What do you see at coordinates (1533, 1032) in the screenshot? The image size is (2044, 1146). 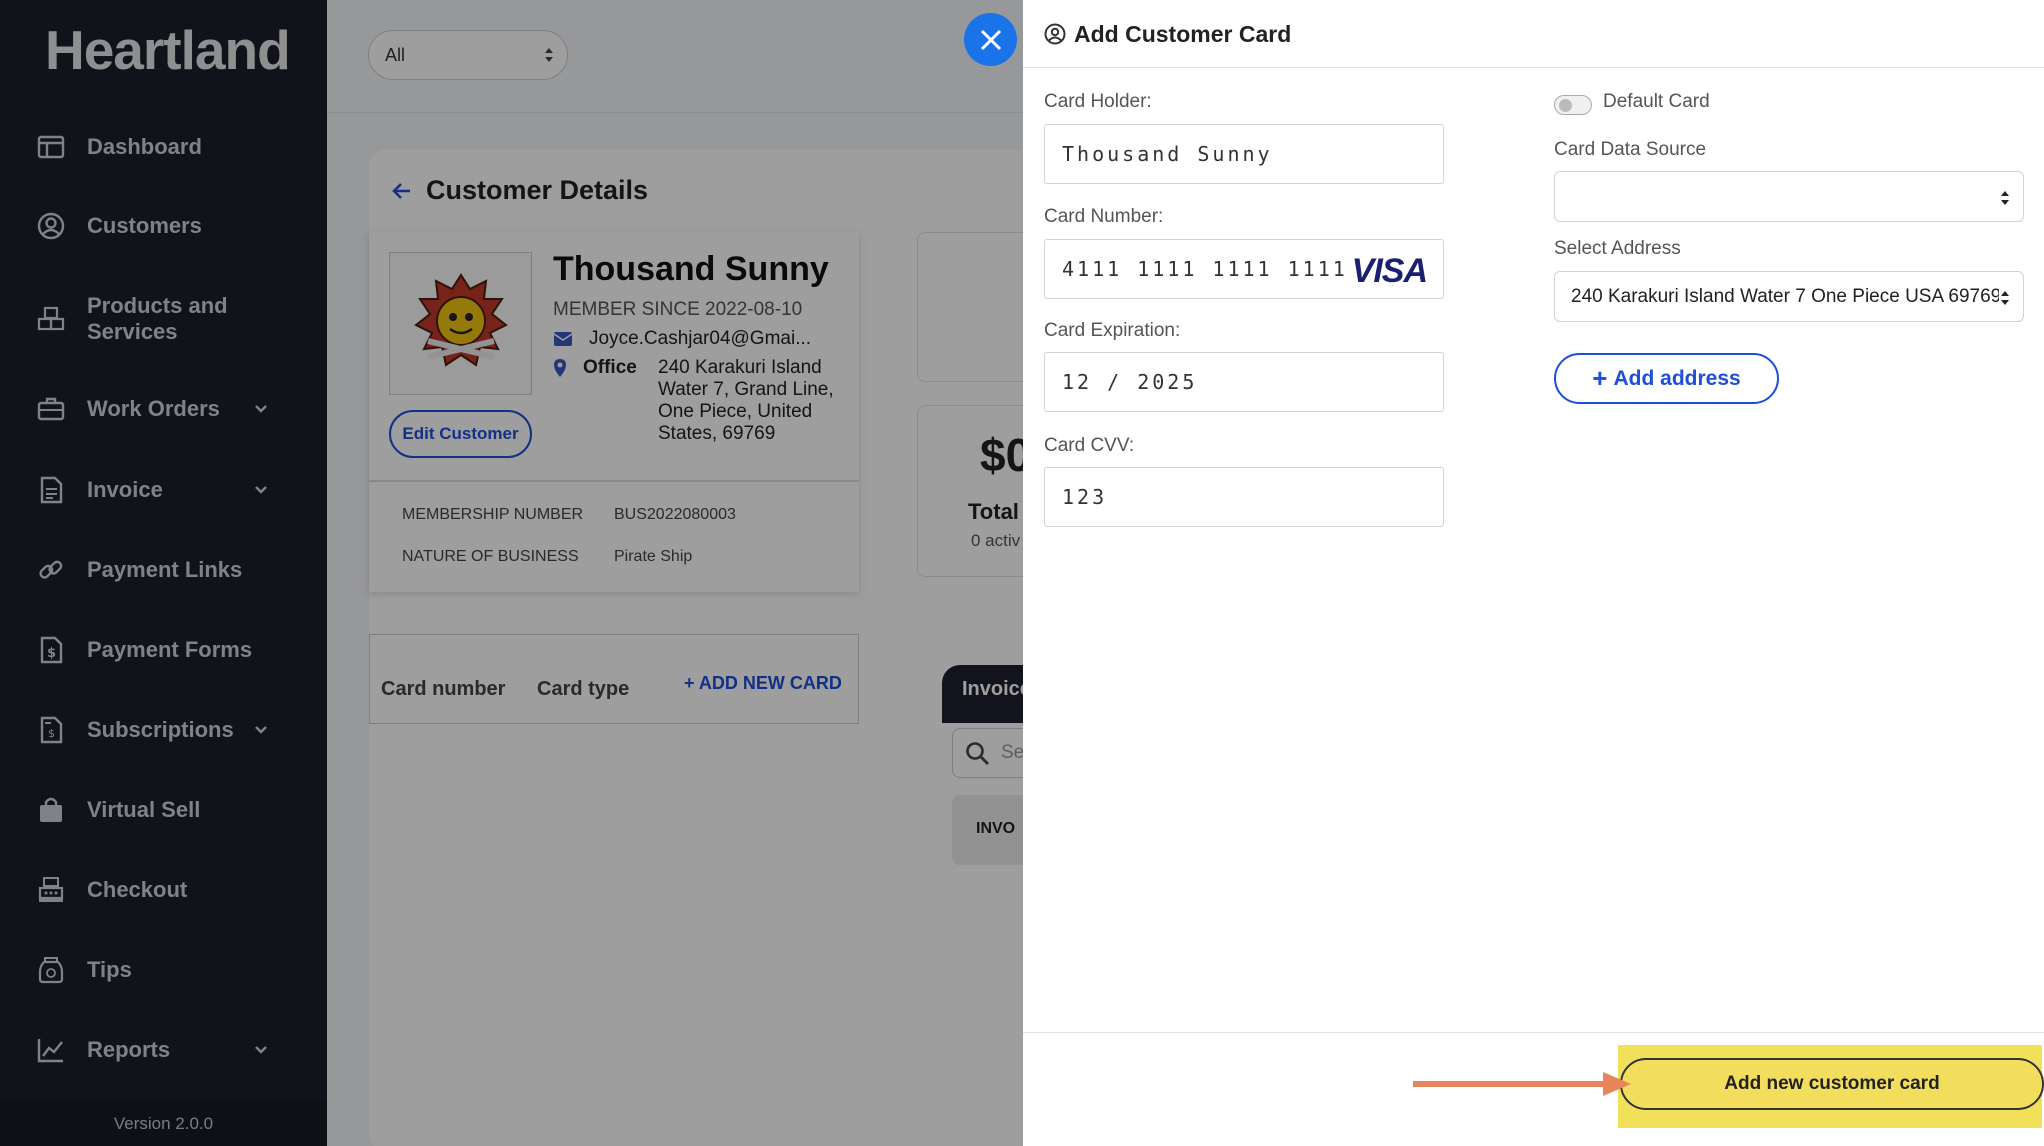 I see `modal-footer-divider` at bounding box center [1533, 1032].